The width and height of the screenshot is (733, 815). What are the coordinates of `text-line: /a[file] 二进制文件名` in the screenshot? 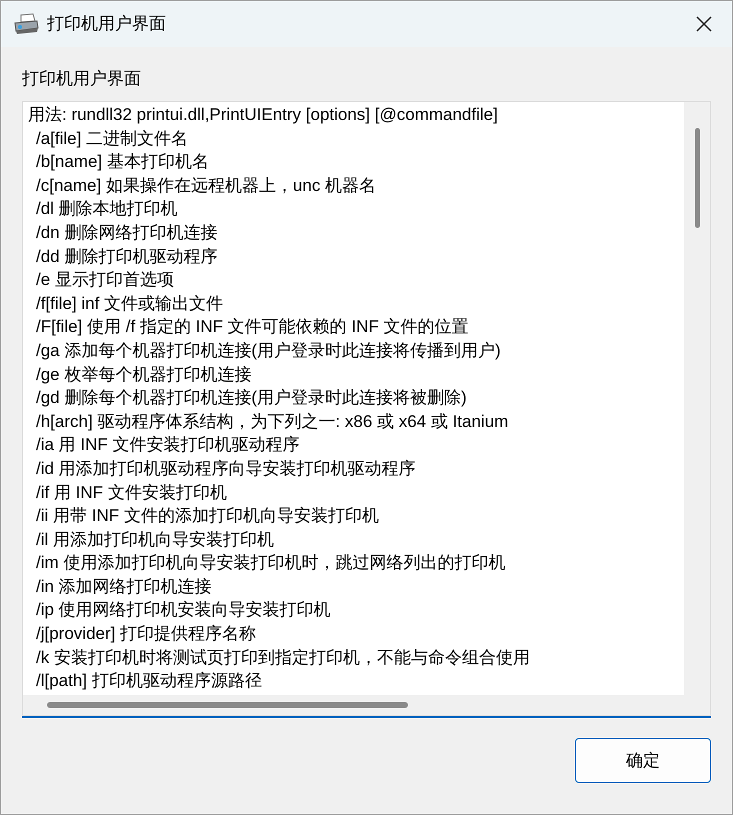 It's located at (112, 138).